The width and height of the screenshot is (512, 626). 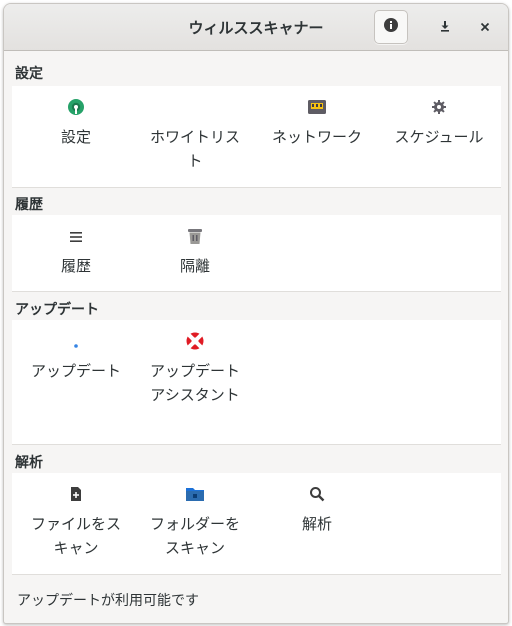 I want to click on tile-label: アップデート アシスタント, so click(x=194, y=383).